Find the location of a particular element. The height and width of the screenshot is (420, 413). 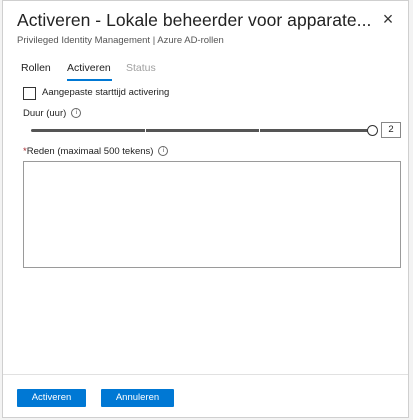

custom-start-checkbox is located at coordinates (29, 93).